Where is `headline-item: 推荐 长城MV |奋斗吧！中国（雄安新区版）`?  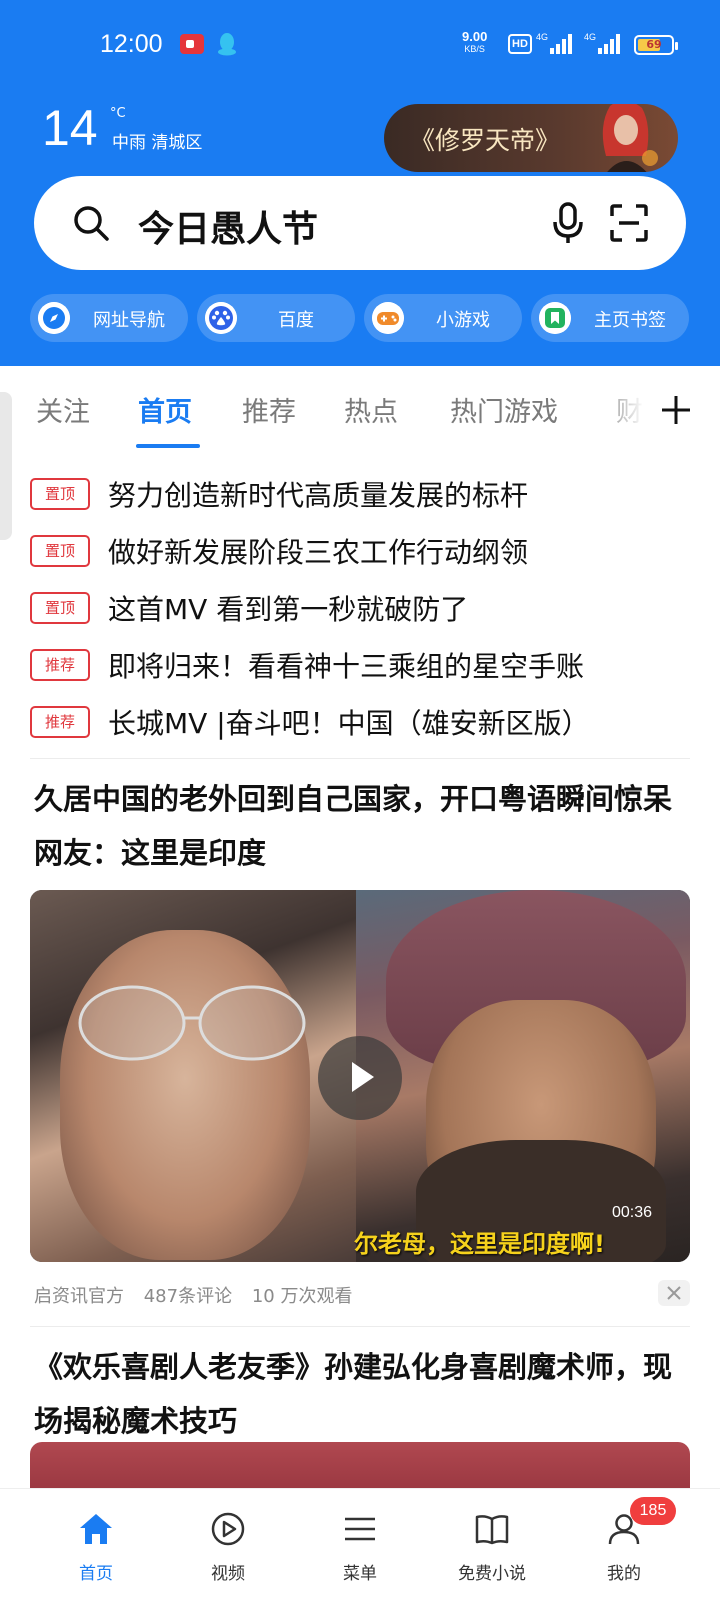
headline-item: 推荐 长城MV |奋斗吧！中国（雄安新区版） is located at coordinates (360, 720).